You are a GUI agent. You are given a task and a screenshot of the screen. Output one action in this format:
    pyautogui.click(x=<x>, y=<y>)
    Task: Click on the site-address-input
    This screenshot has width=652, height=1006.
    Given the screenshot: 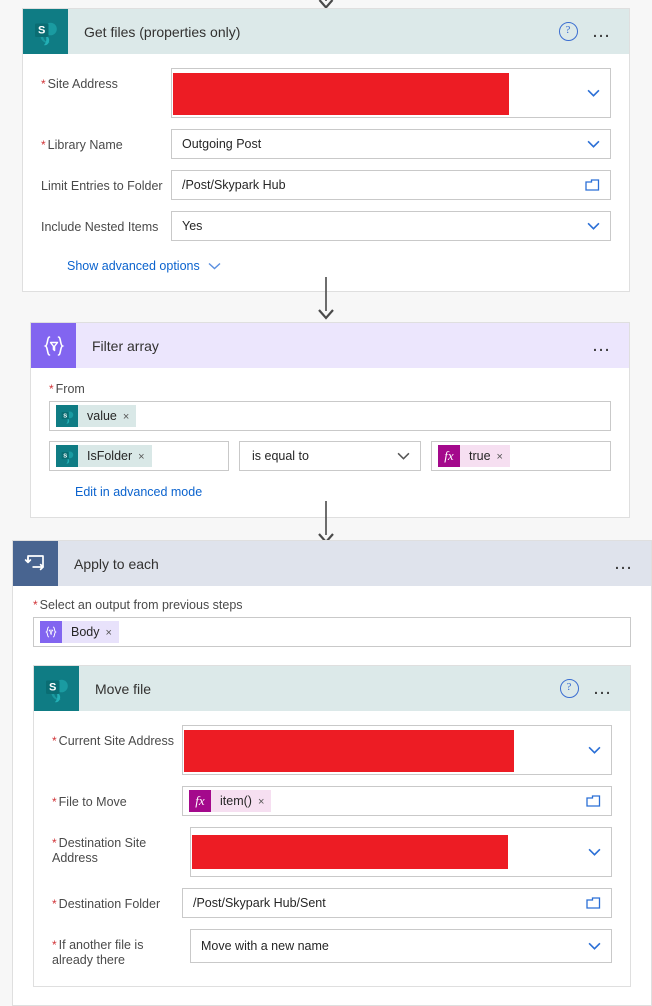 What is the action you would take?
    pyautogui.click(x=391, y=93)
    